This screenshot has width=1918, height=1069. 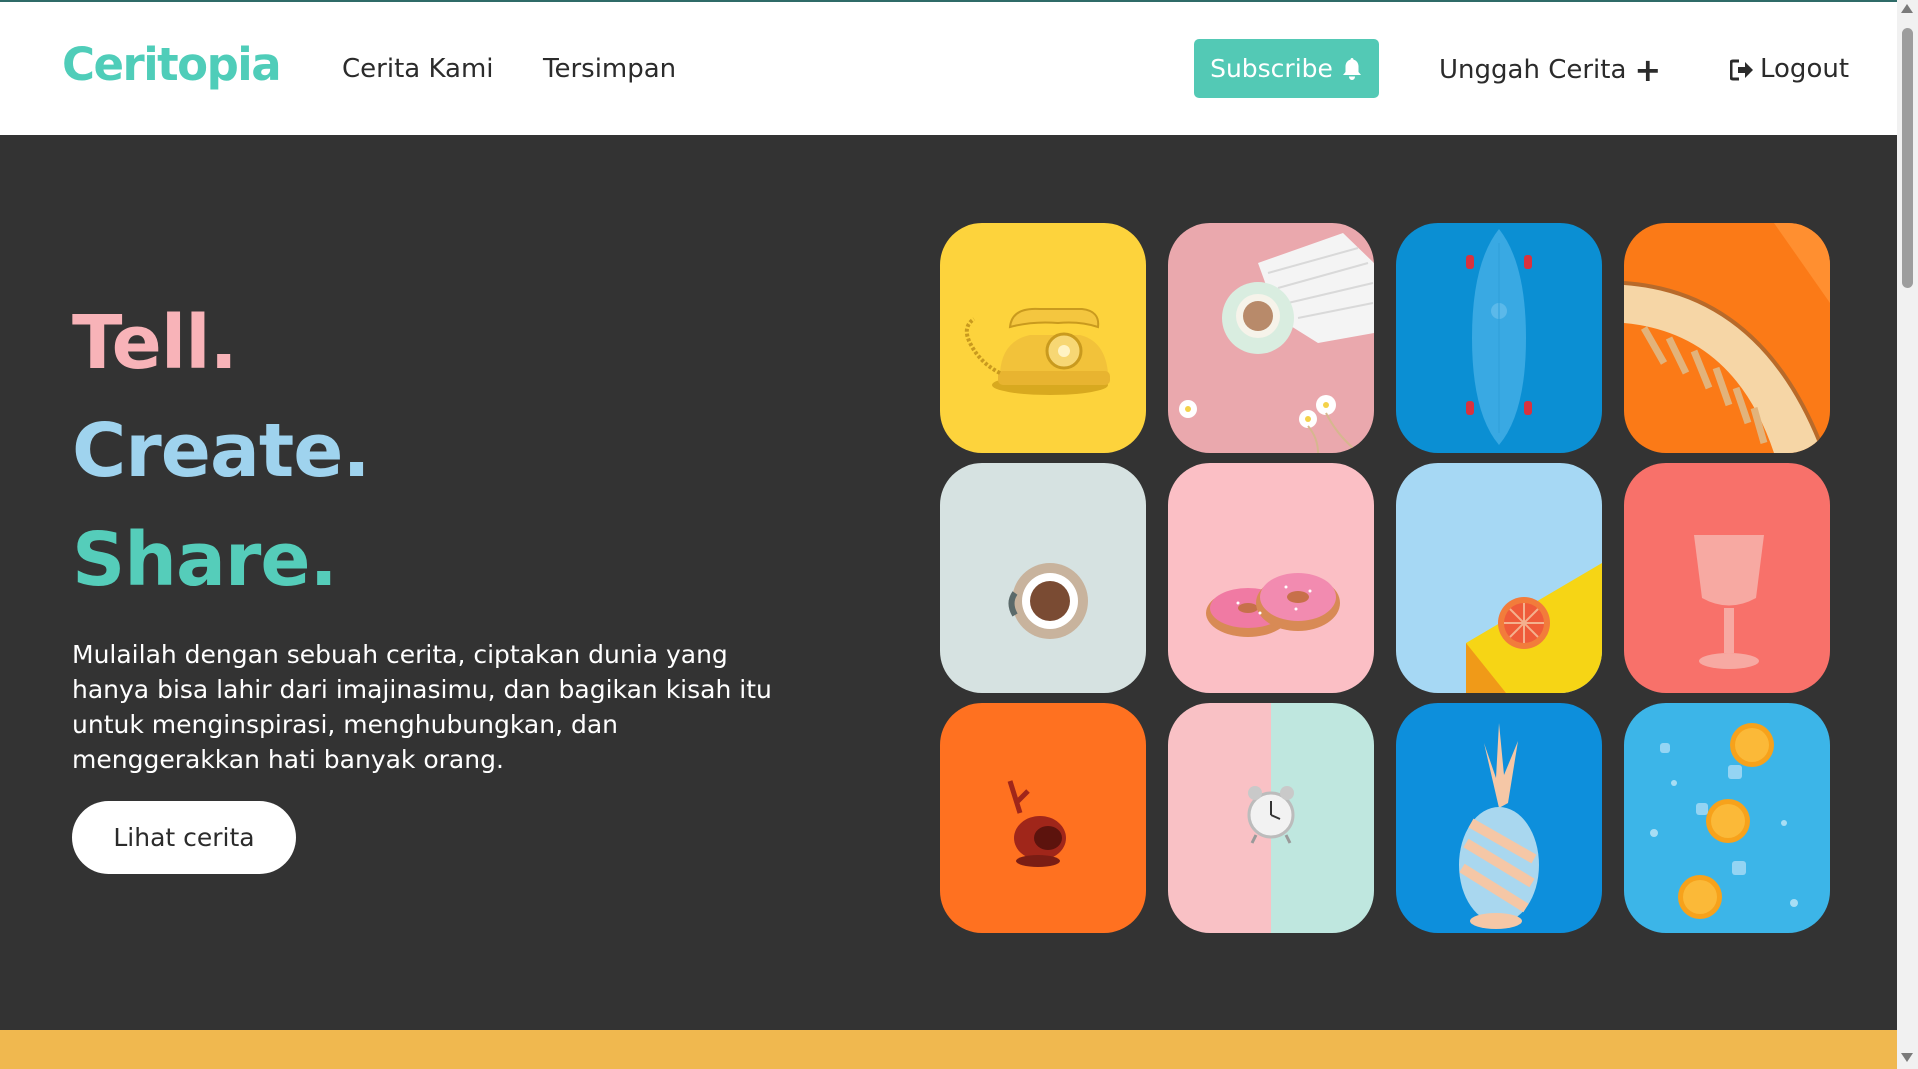 I want to click on grapefruit-image, so click(x=1499, y=578).